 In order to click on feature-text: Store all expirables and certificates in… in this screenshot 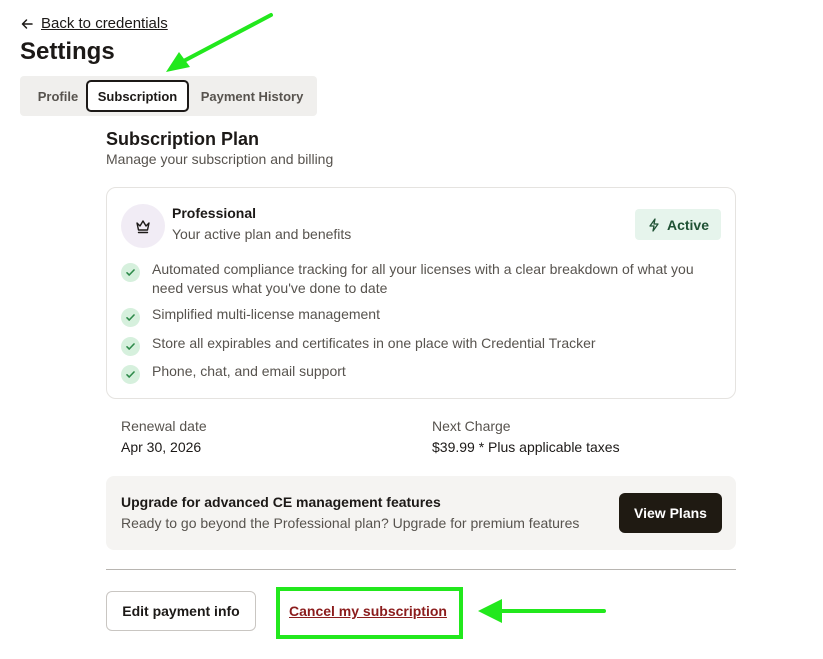, I will do `click(374, 343)`.